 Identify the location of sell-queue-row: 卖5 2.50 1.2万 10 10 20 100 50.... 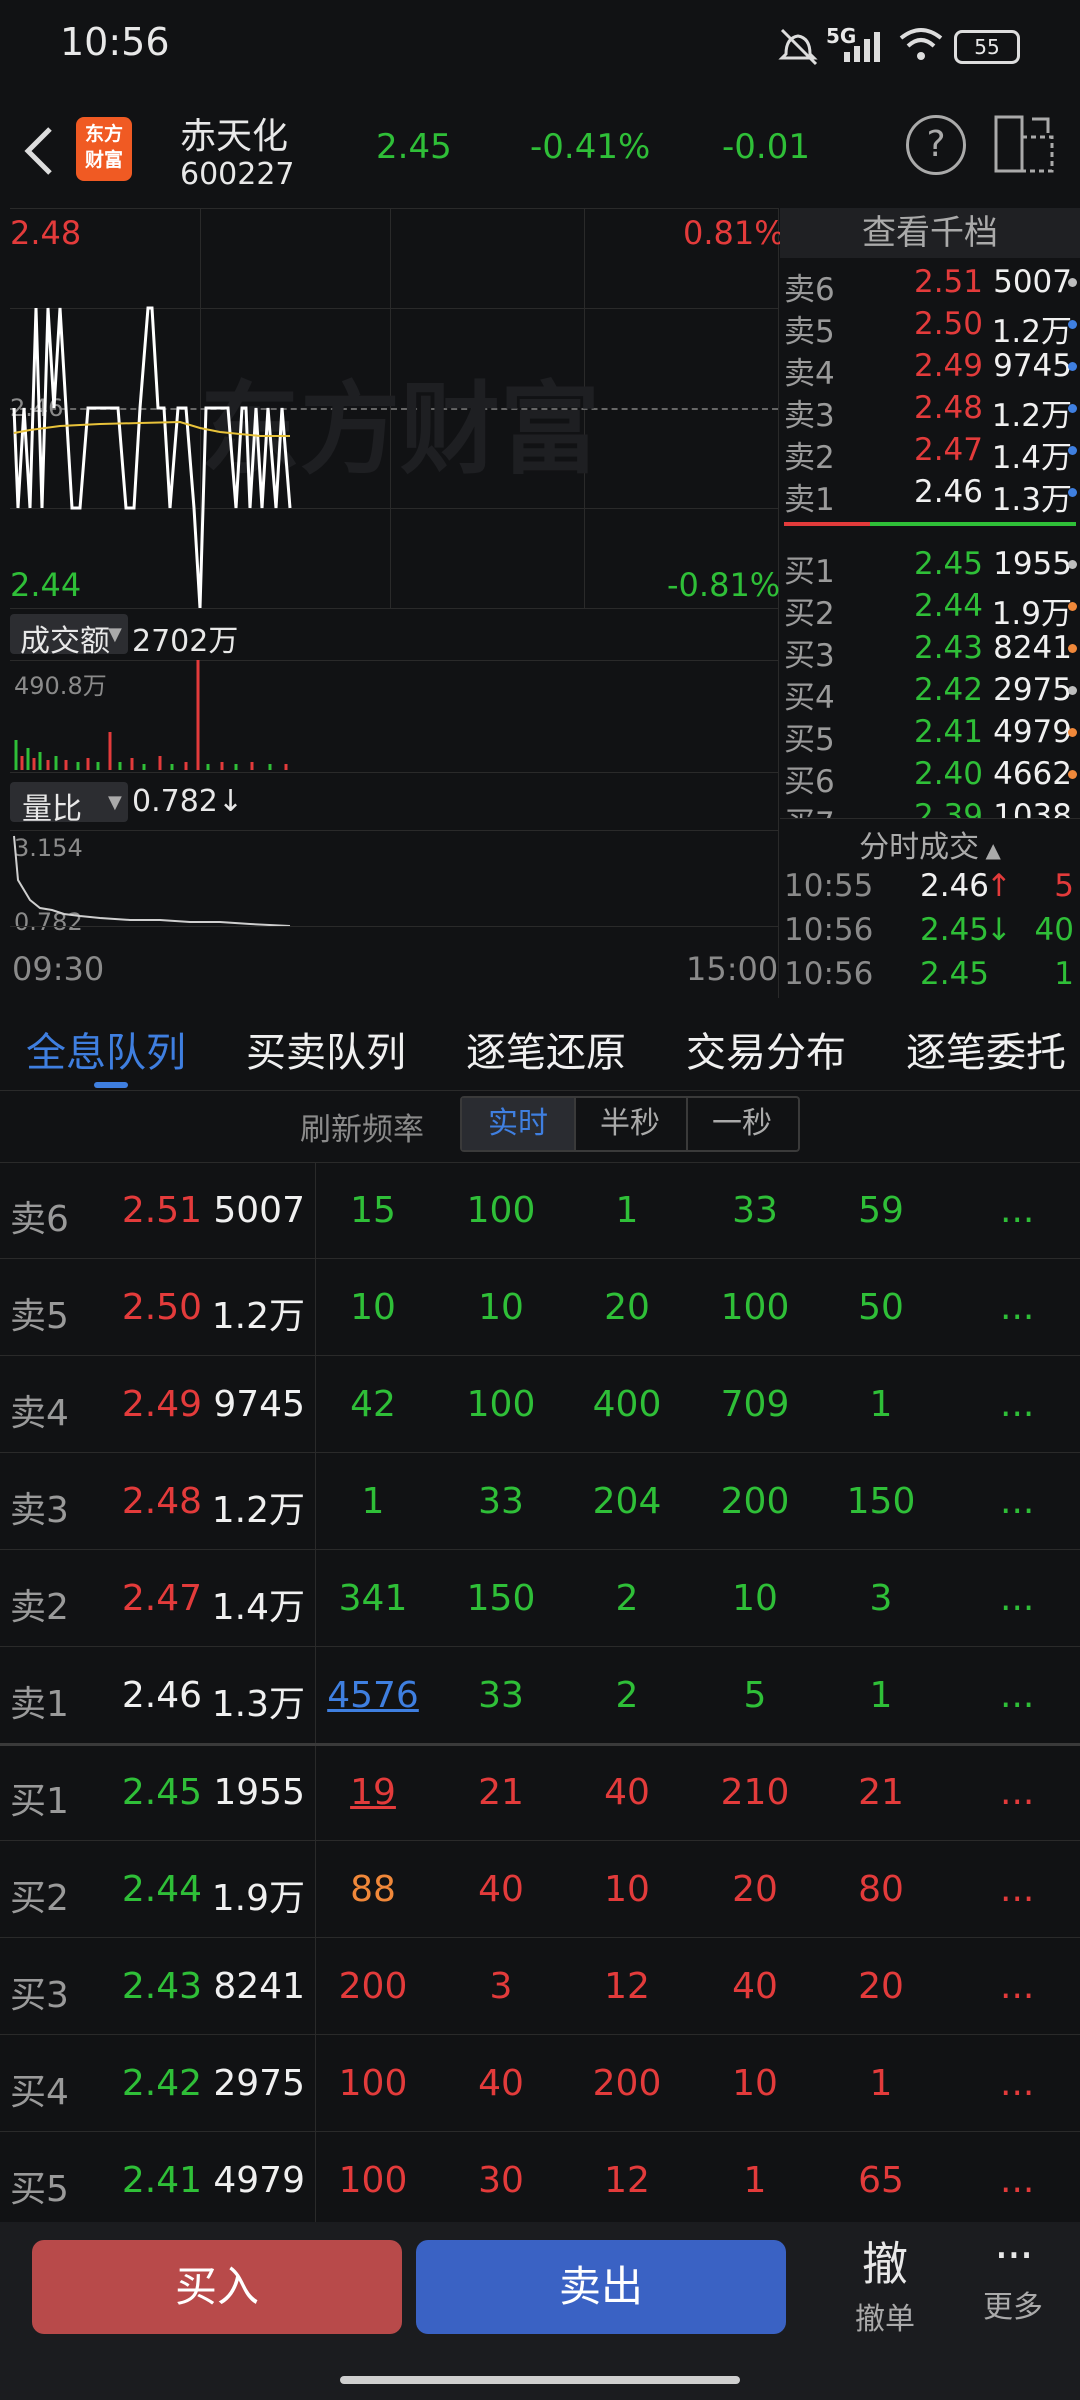
(540, 1307).